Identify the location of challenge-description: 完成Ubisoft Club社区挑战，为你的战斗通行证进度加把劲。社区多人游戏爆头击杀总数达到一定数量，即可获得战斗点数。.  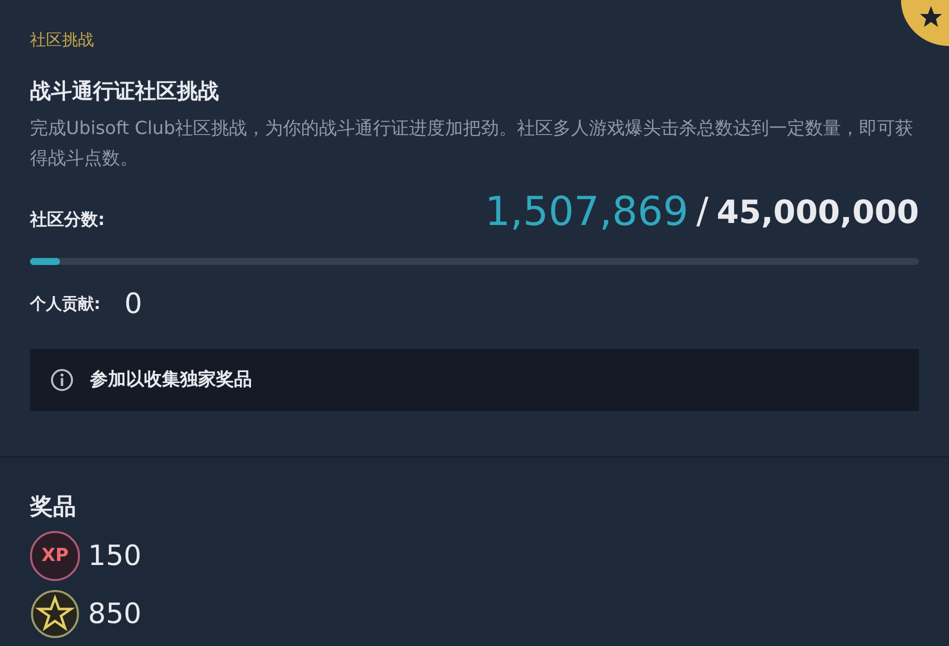
(472, 143).